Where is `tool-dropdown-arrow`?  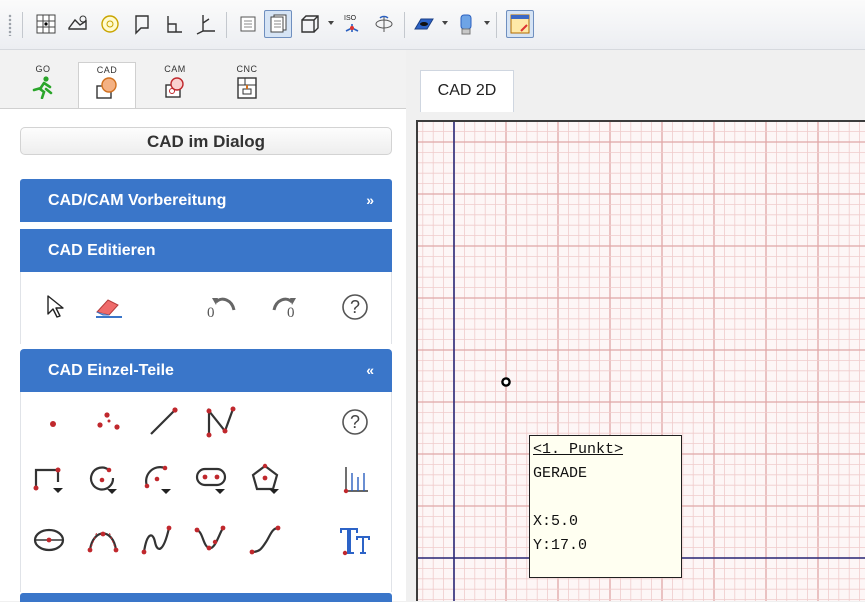
tool-dropdown-arrow is located at coordinates (487, 23).